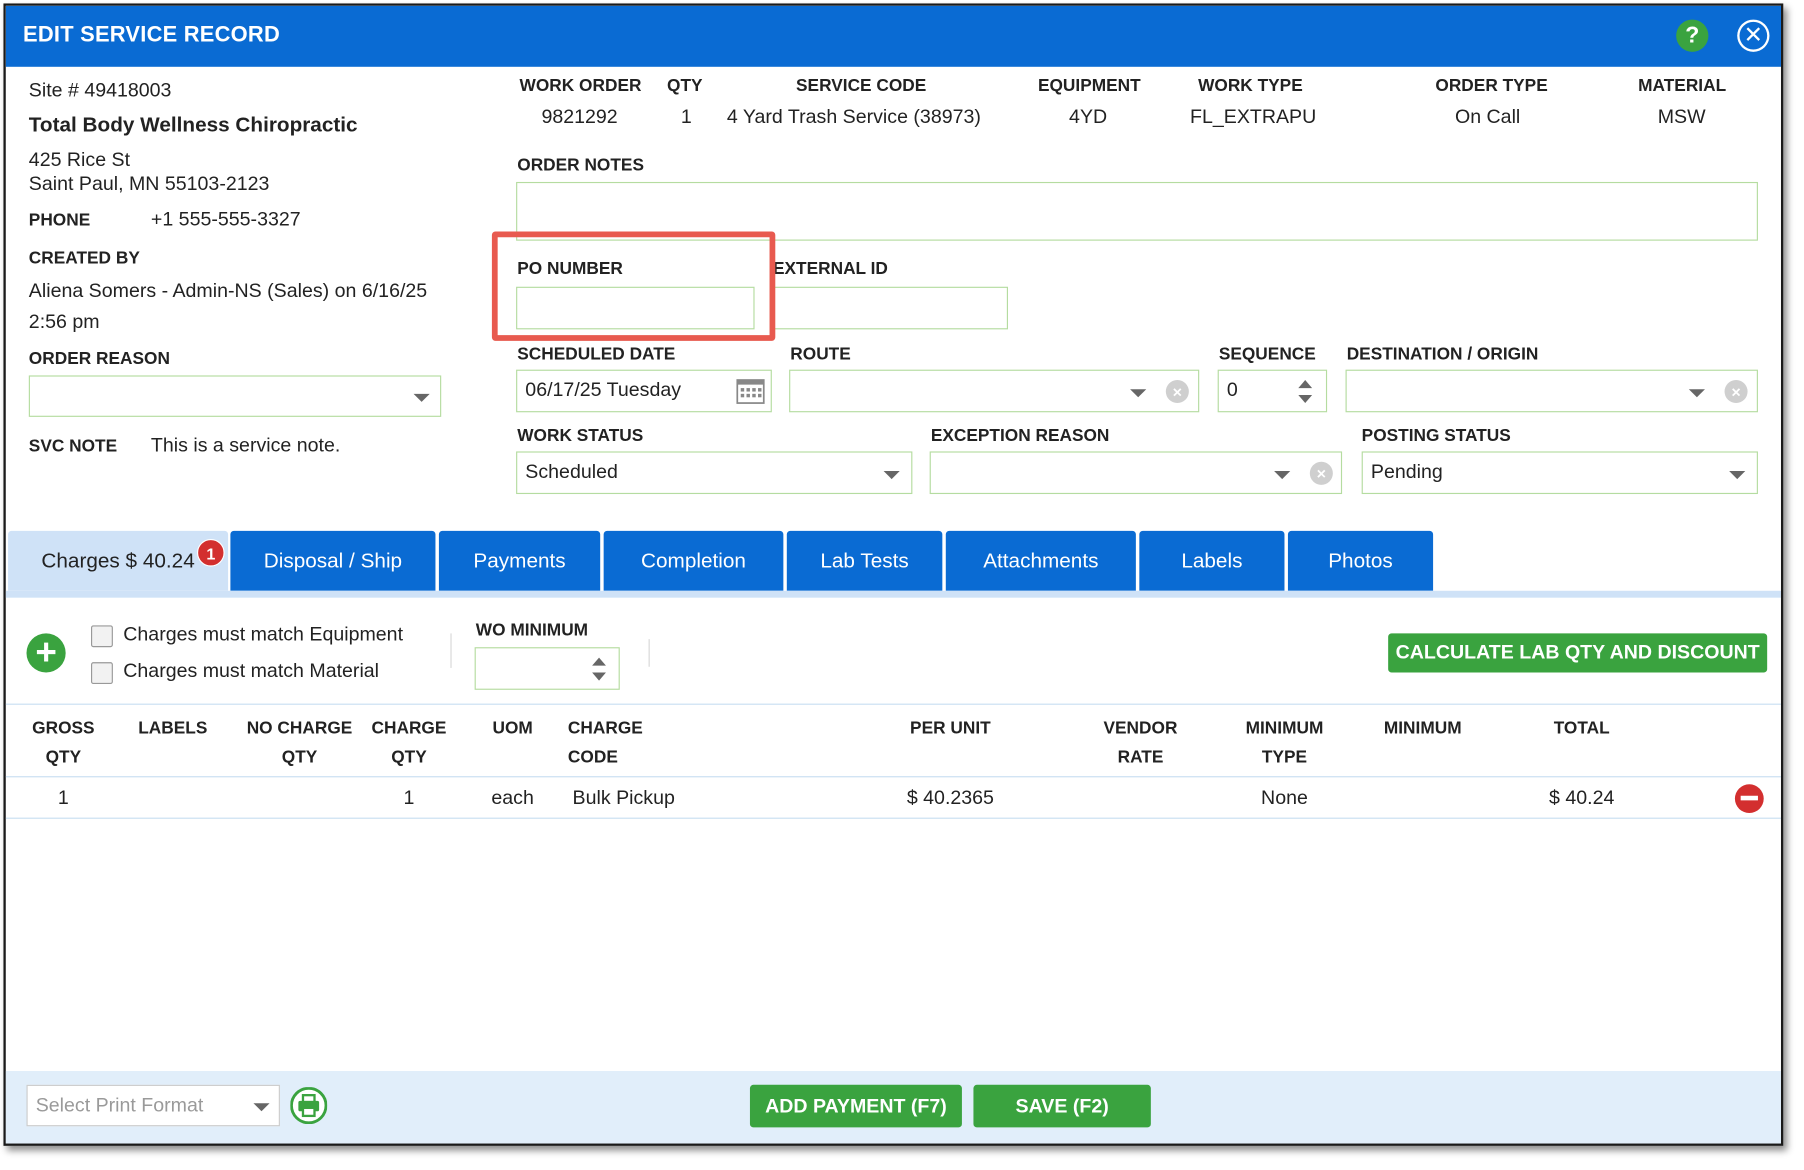  I want to click on cell-total: $ 40.24, so click(1582, 797).